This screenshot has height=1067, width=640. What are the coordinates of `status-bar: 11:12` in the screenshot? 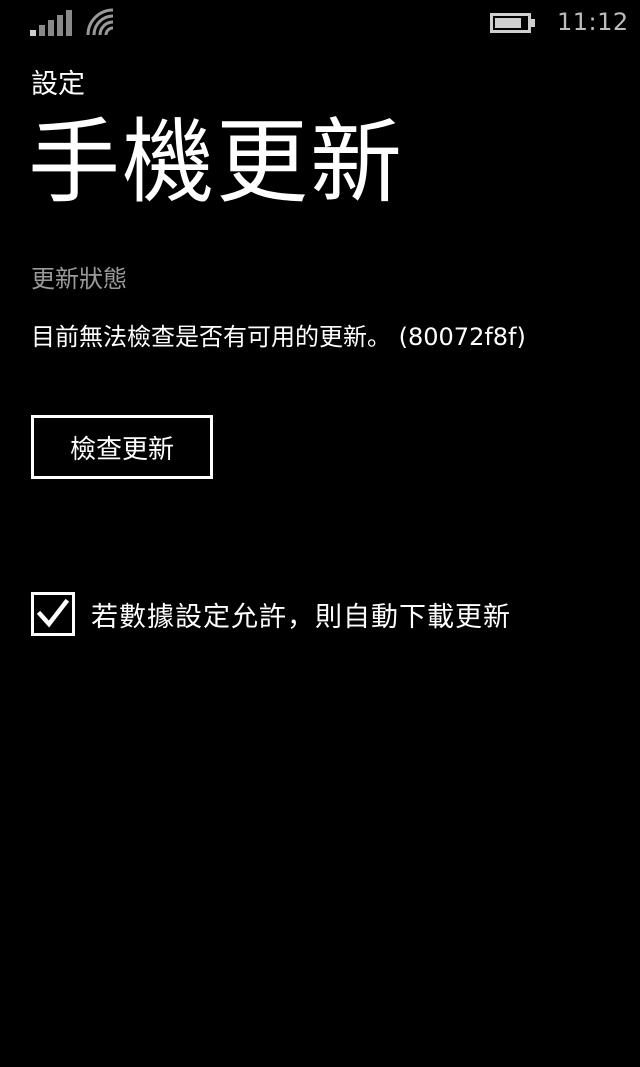 It's located at (320, 24).